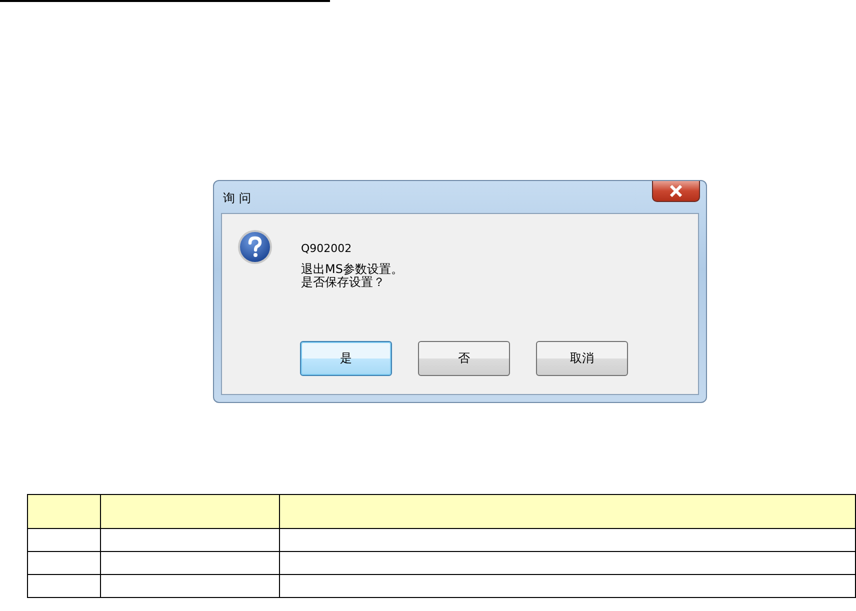  I want to click on window-title: 询 问, so click(237, 198).